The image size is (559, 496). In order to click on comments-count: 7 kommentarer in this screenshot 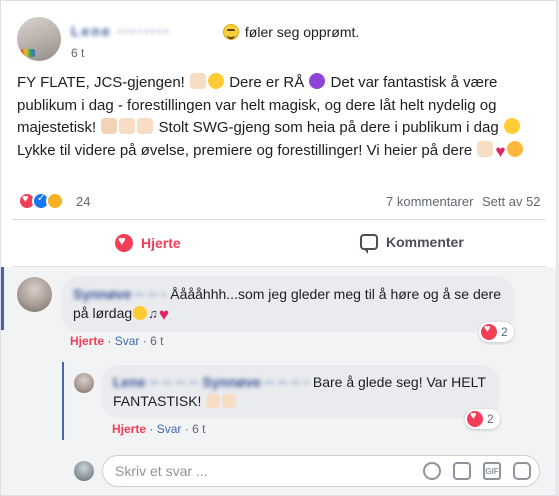, I will do `click(429, 201)`.